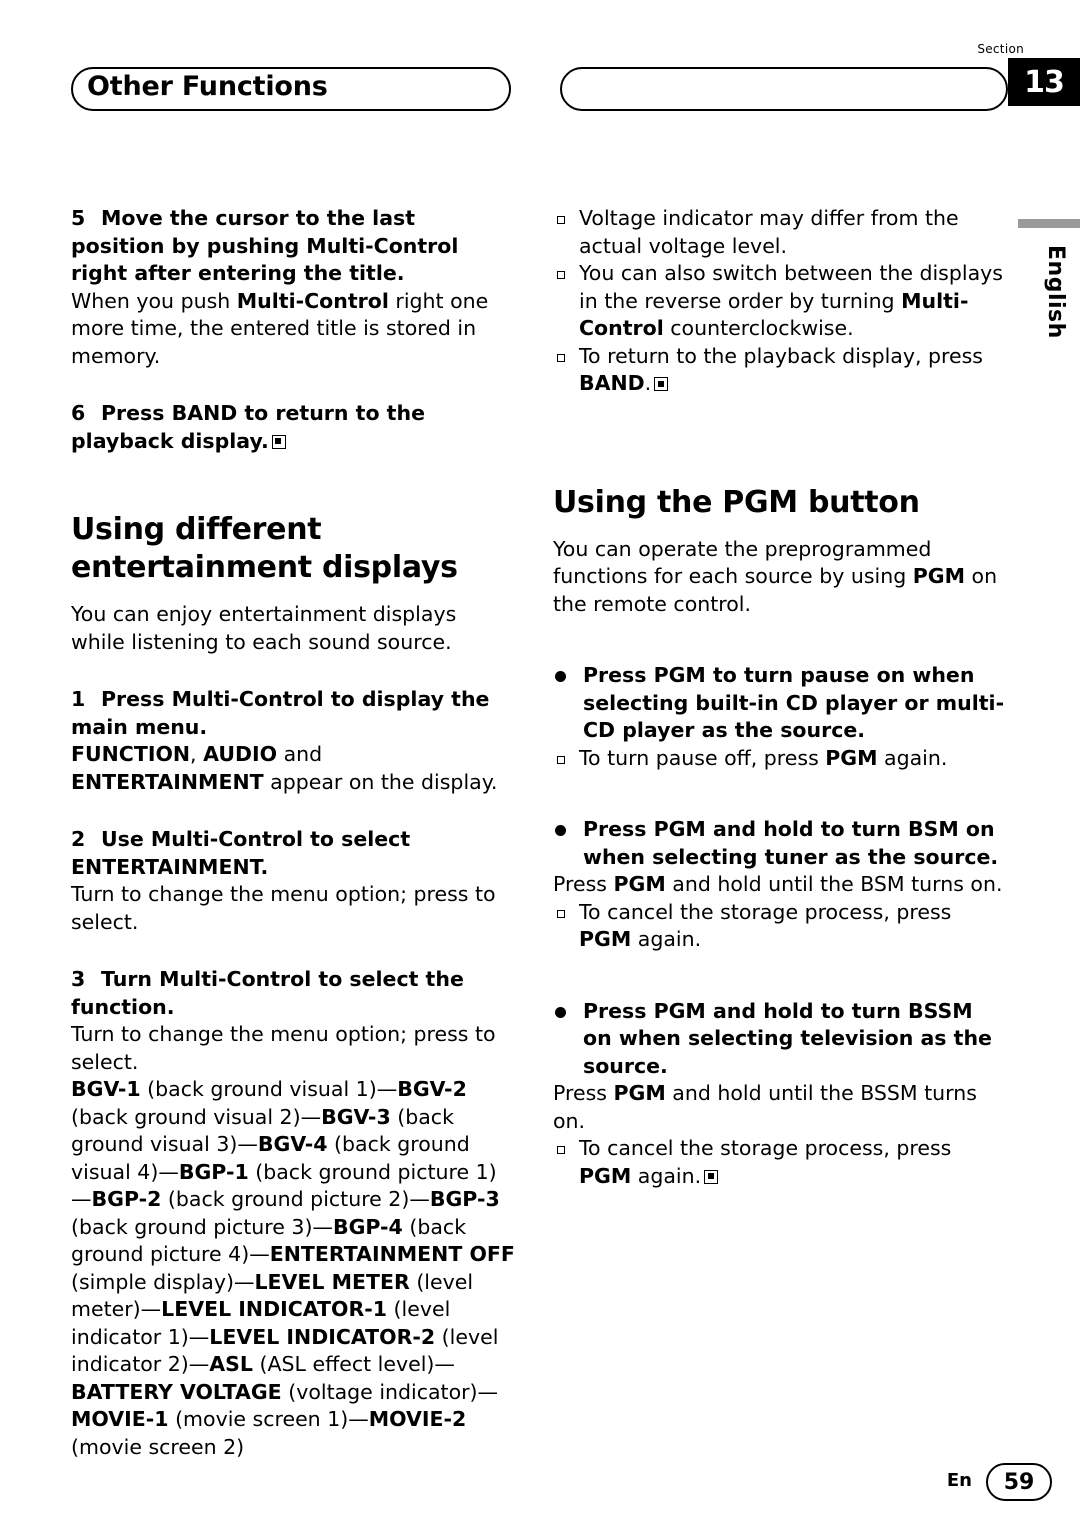  Describe the element at coordinates (392, 1254) in the screenshot. I see `option-name: ENTERTAINMENT OFF` at that location.